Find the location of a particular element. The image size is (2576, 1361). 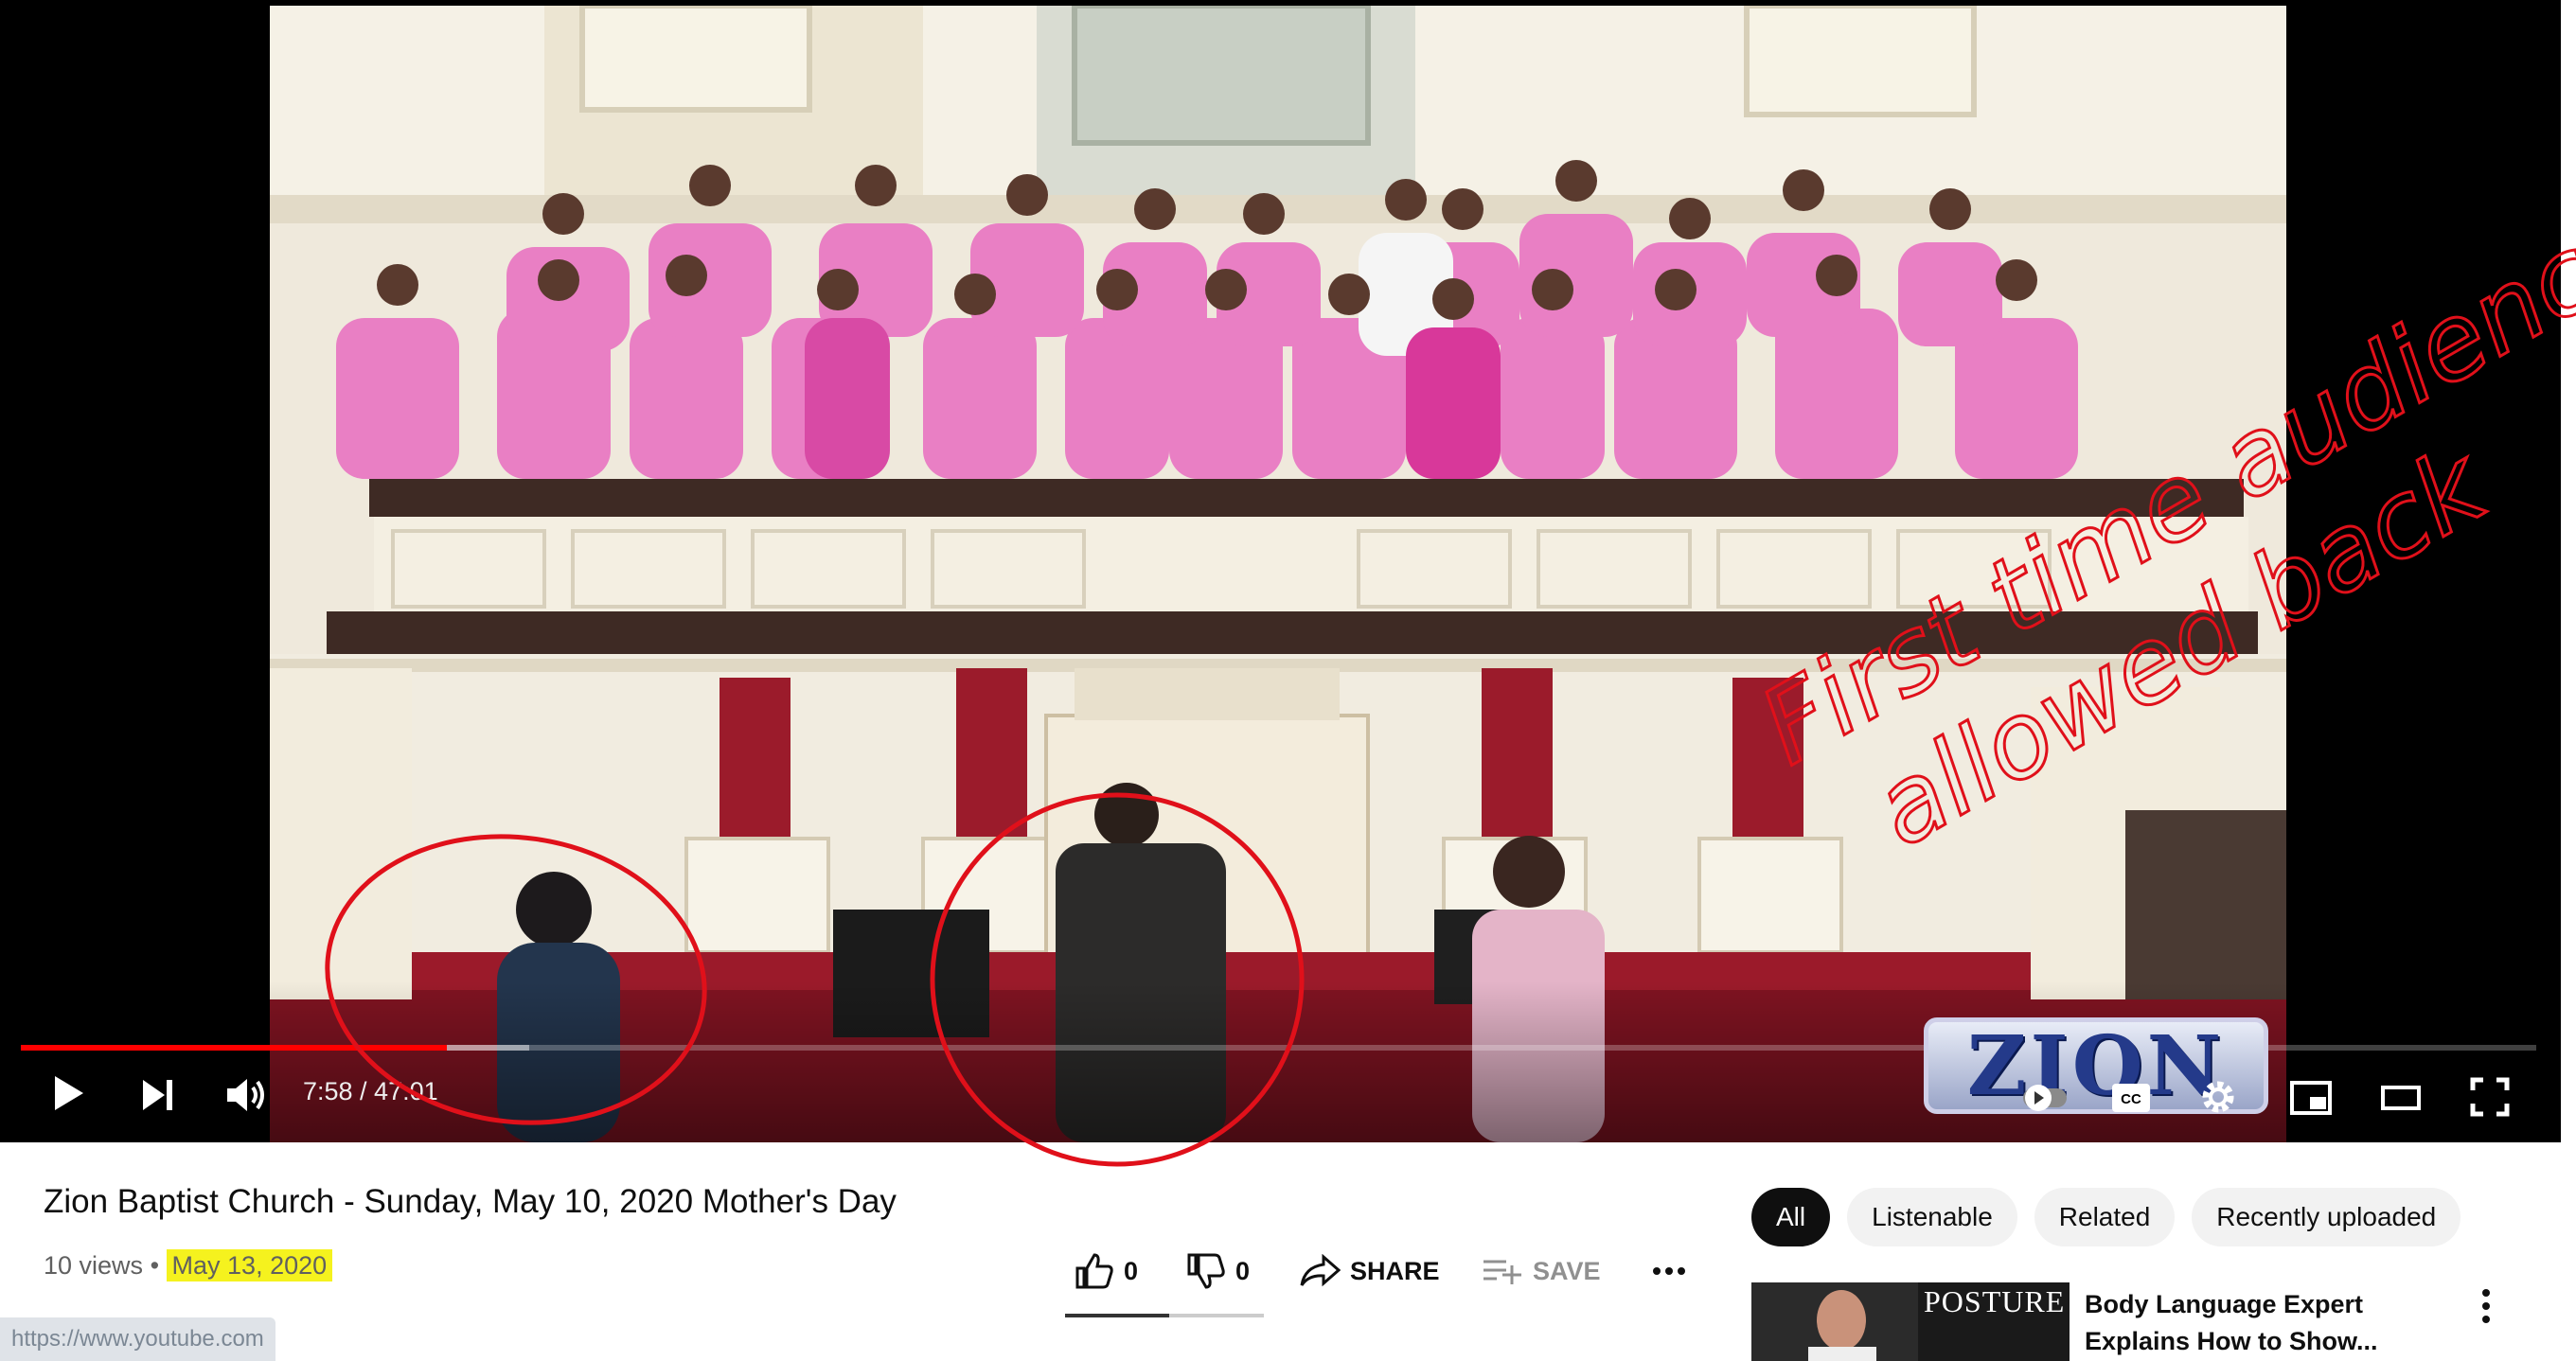

link-status-bar: https://www.youtube.com is located at coordinates (137, 1339).